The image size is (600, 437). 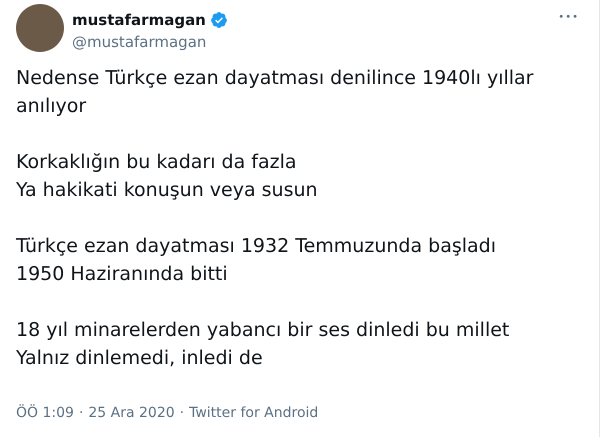 I want to click on tweet-paragraph: Nedense Türkçe ezan dayatması denilince 1940lı yıllar anılıyor, so click(x=275, y=92).